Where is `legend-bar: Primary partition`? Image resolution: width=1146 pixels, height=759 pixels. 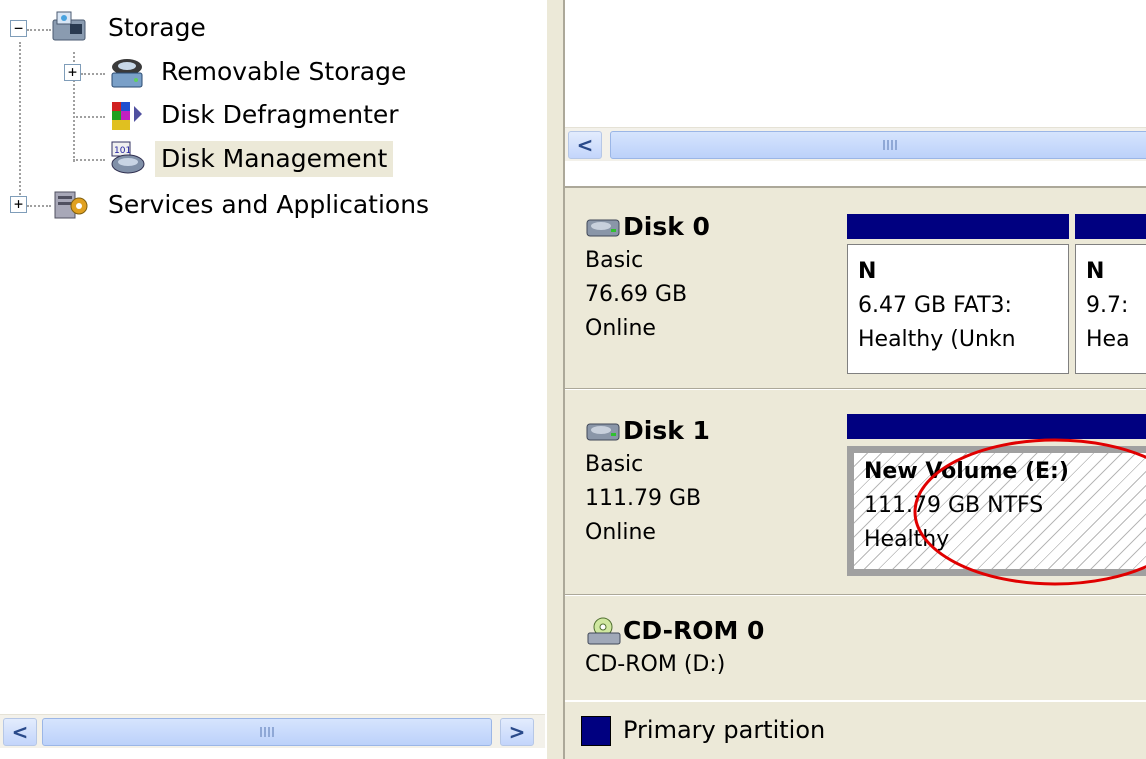 legend-bar: Primary partition is located at coordinates (855, 729).